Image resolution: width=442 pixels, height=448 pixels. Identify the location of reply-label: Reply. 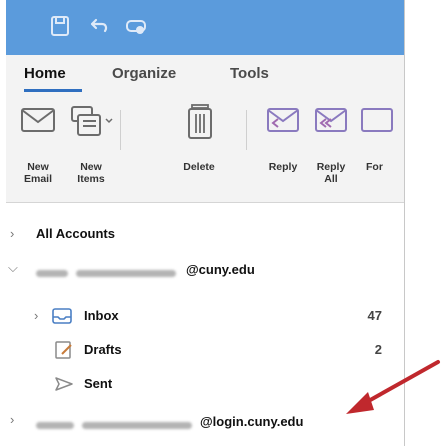
(283, 167).